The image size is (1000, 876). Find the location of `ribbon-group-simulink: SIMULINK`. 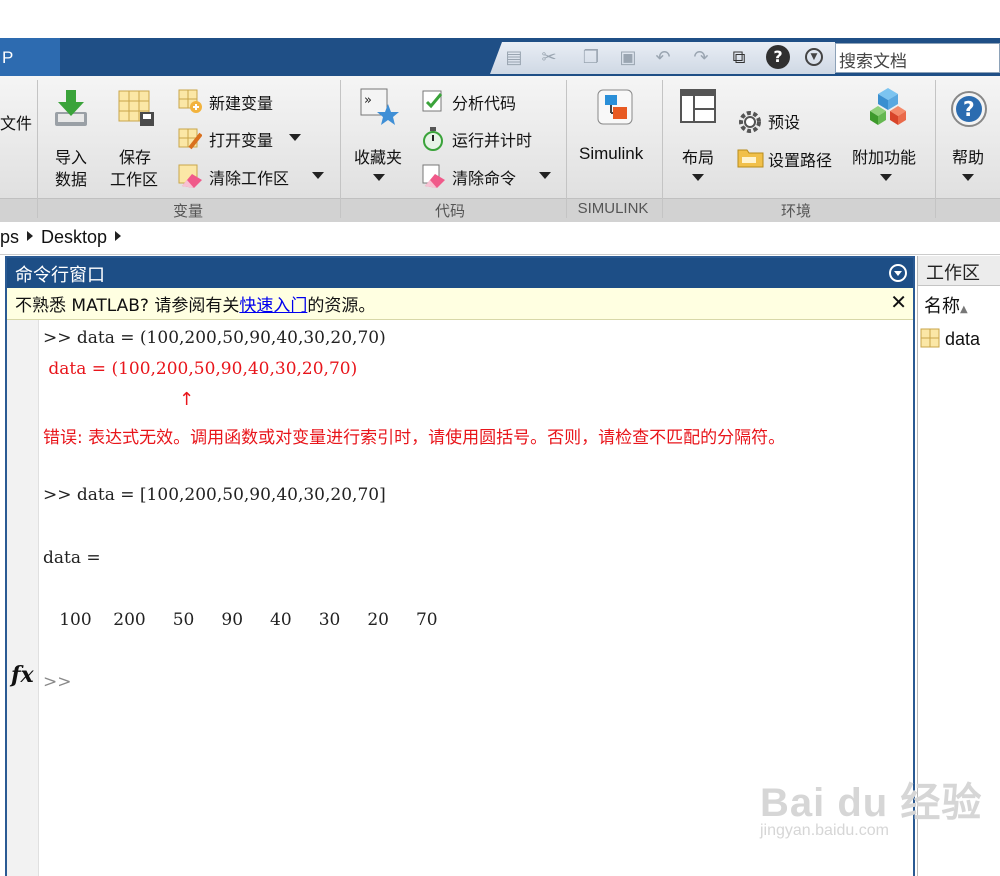

ribbon-group-simulink: SIMULINK is located at coordinates (613, 208).